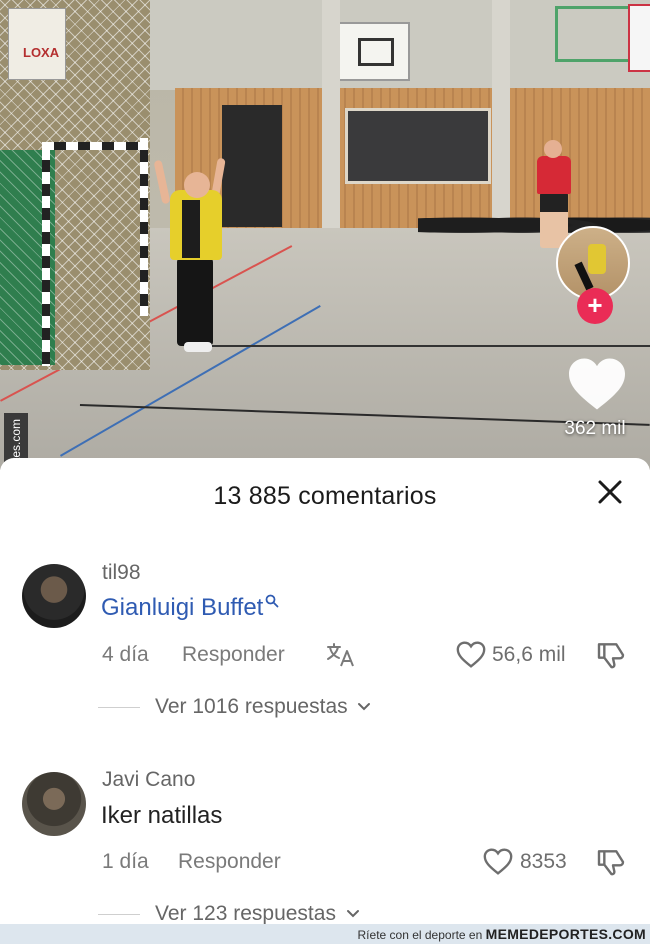  Describe the element at coordinates (529, 654) in the screenshot. I see `comment-like-count: 56,6 mil` at that location.